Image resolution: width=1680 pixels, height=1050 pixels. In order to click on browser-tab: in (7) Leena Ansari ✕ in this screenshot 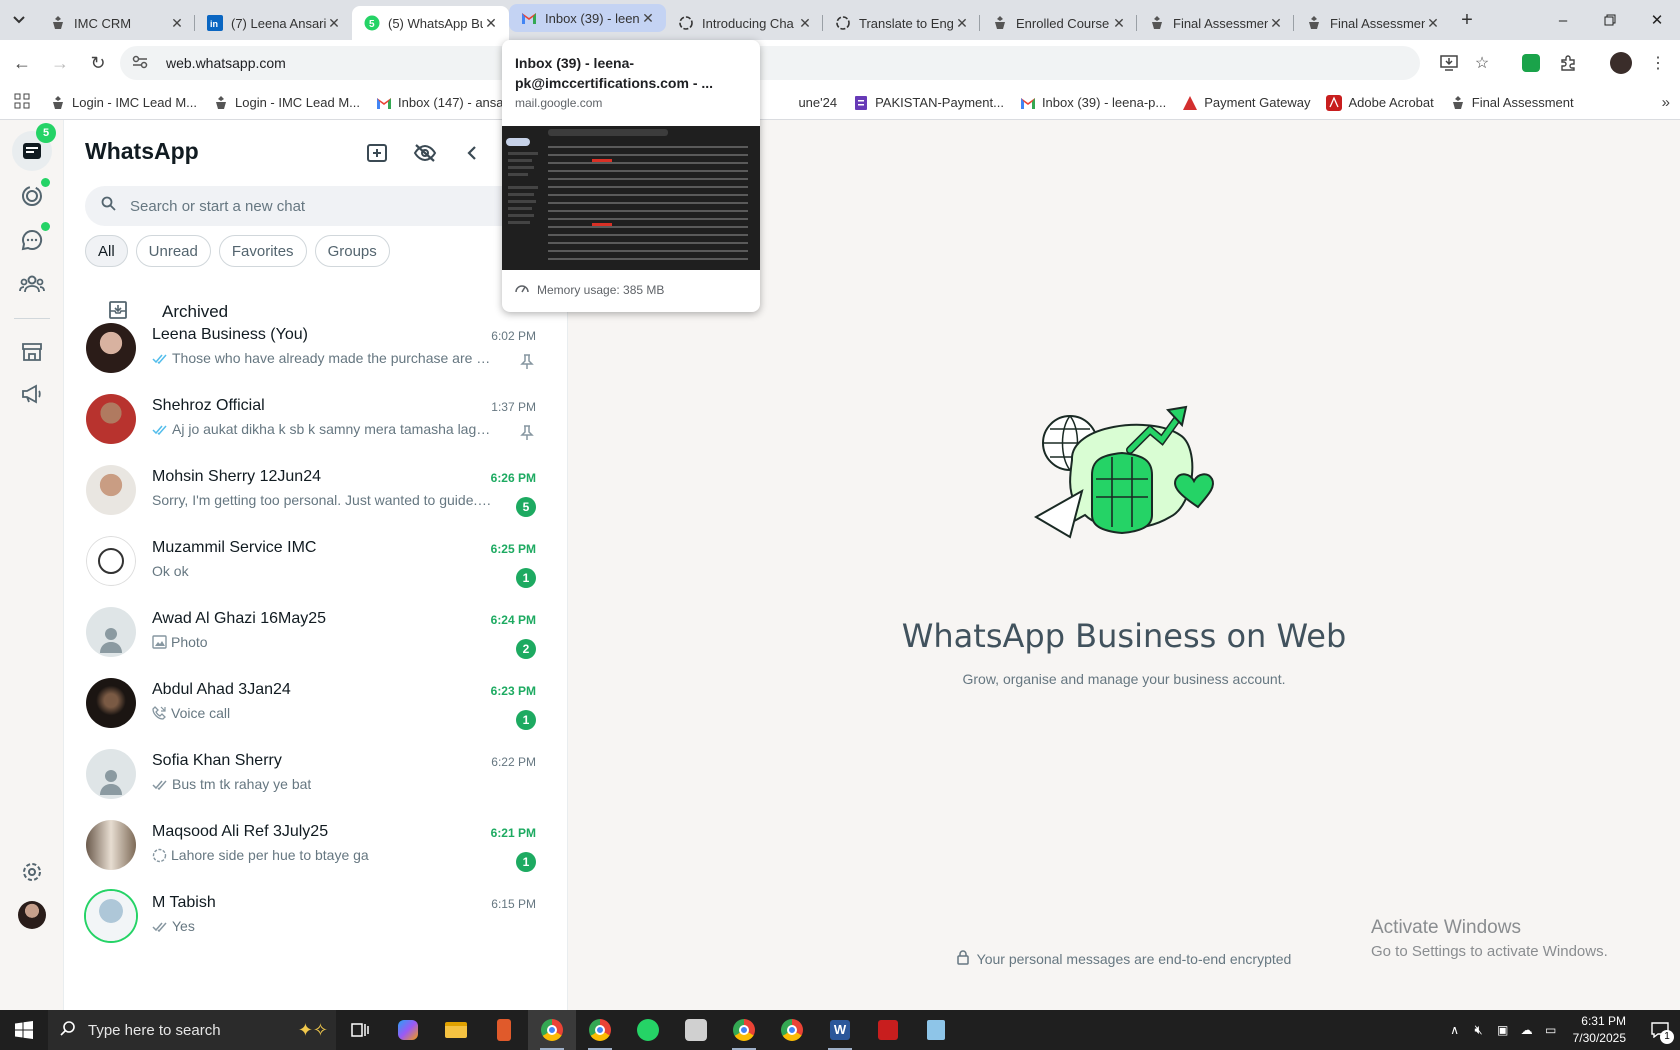, I will do `click(273, 23)`.